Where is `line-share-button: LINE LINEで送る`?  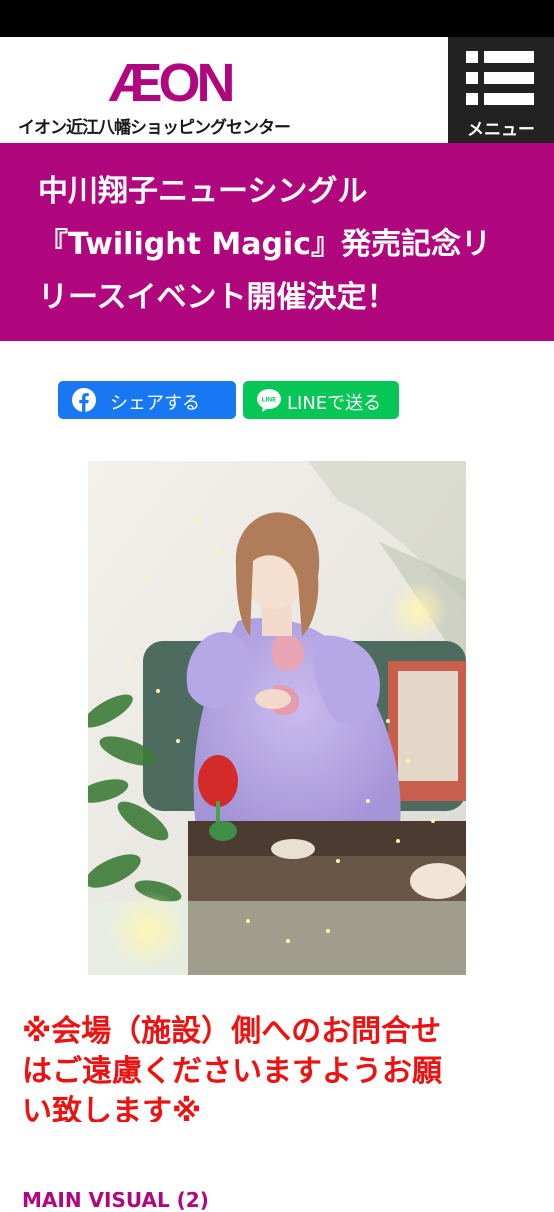
line-share-button: LINE LINEで送る is located at coordinates (321, 400).